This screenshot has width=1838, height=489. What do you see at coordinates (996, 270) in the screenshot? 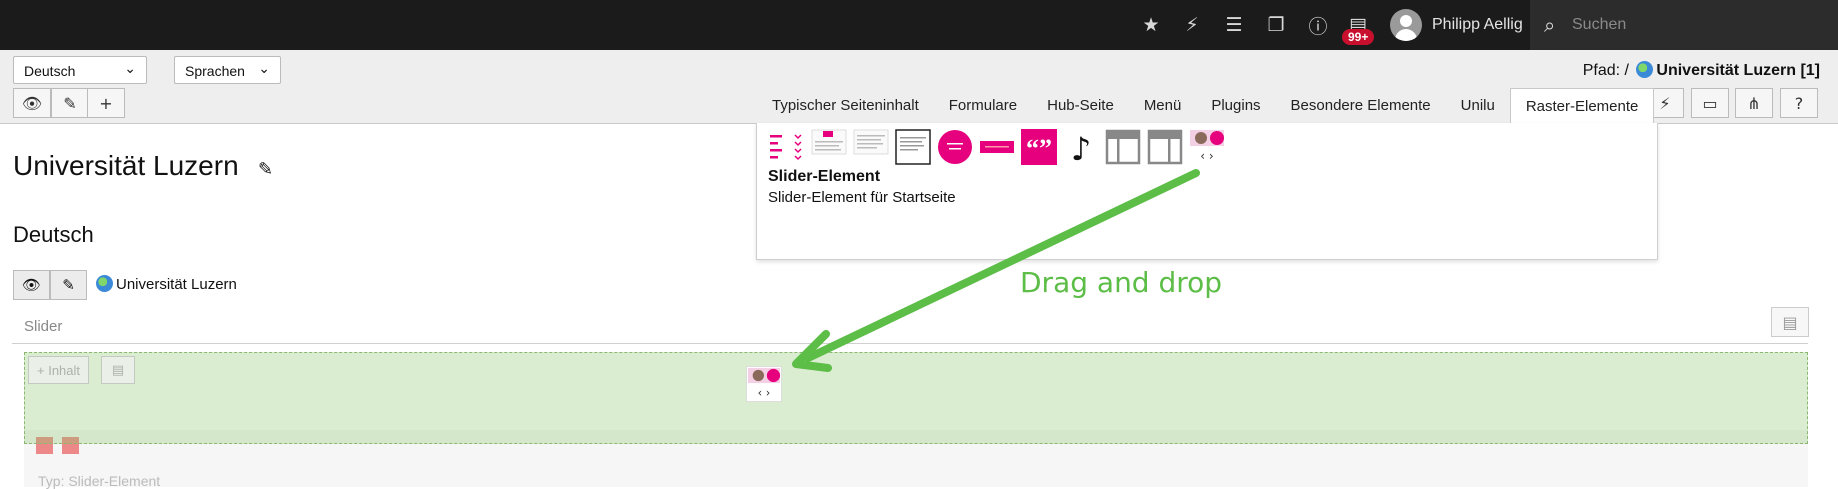
I see `drag-arrow-annotation` at bounding box center [996, 270].